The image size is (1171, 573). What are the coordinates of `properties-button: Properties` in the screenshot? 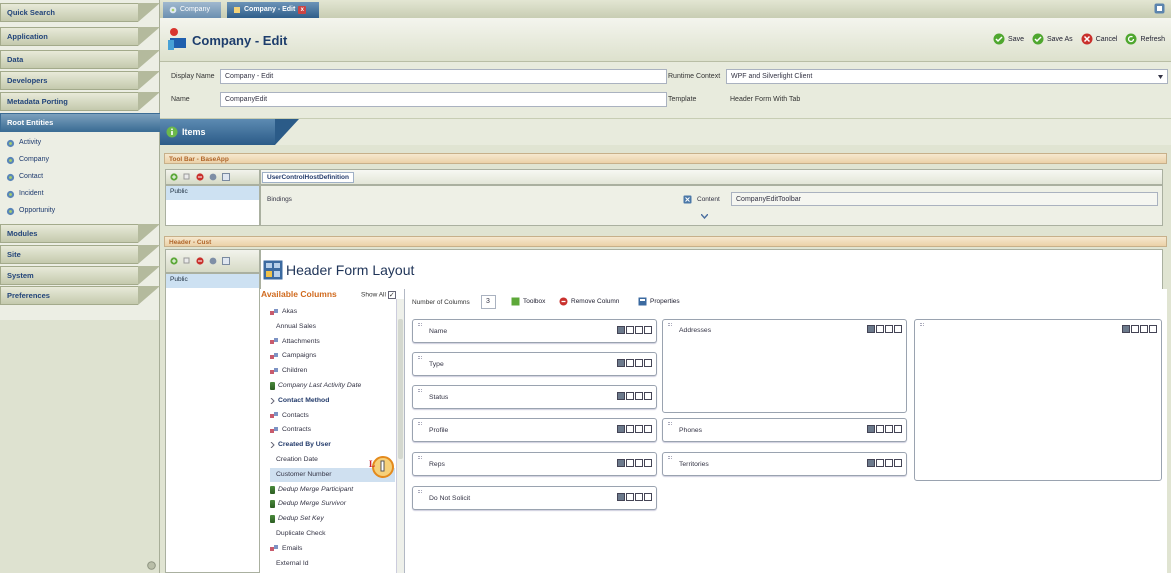 It's located at (659, 301).